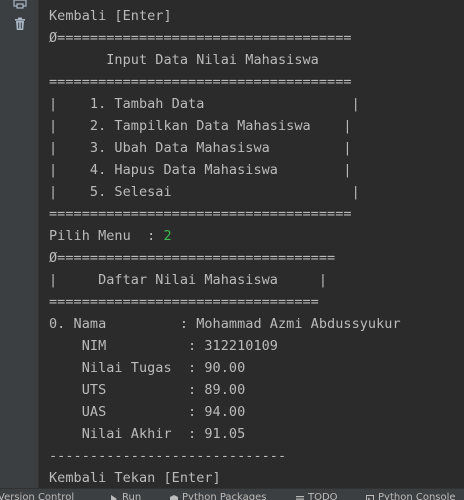 The width and height of the screenshot is (464, 500). Describe the element at coordinates (204, 104) in the screenshot. I see `console-line-text: | 1. Tambah Data |` at that location.